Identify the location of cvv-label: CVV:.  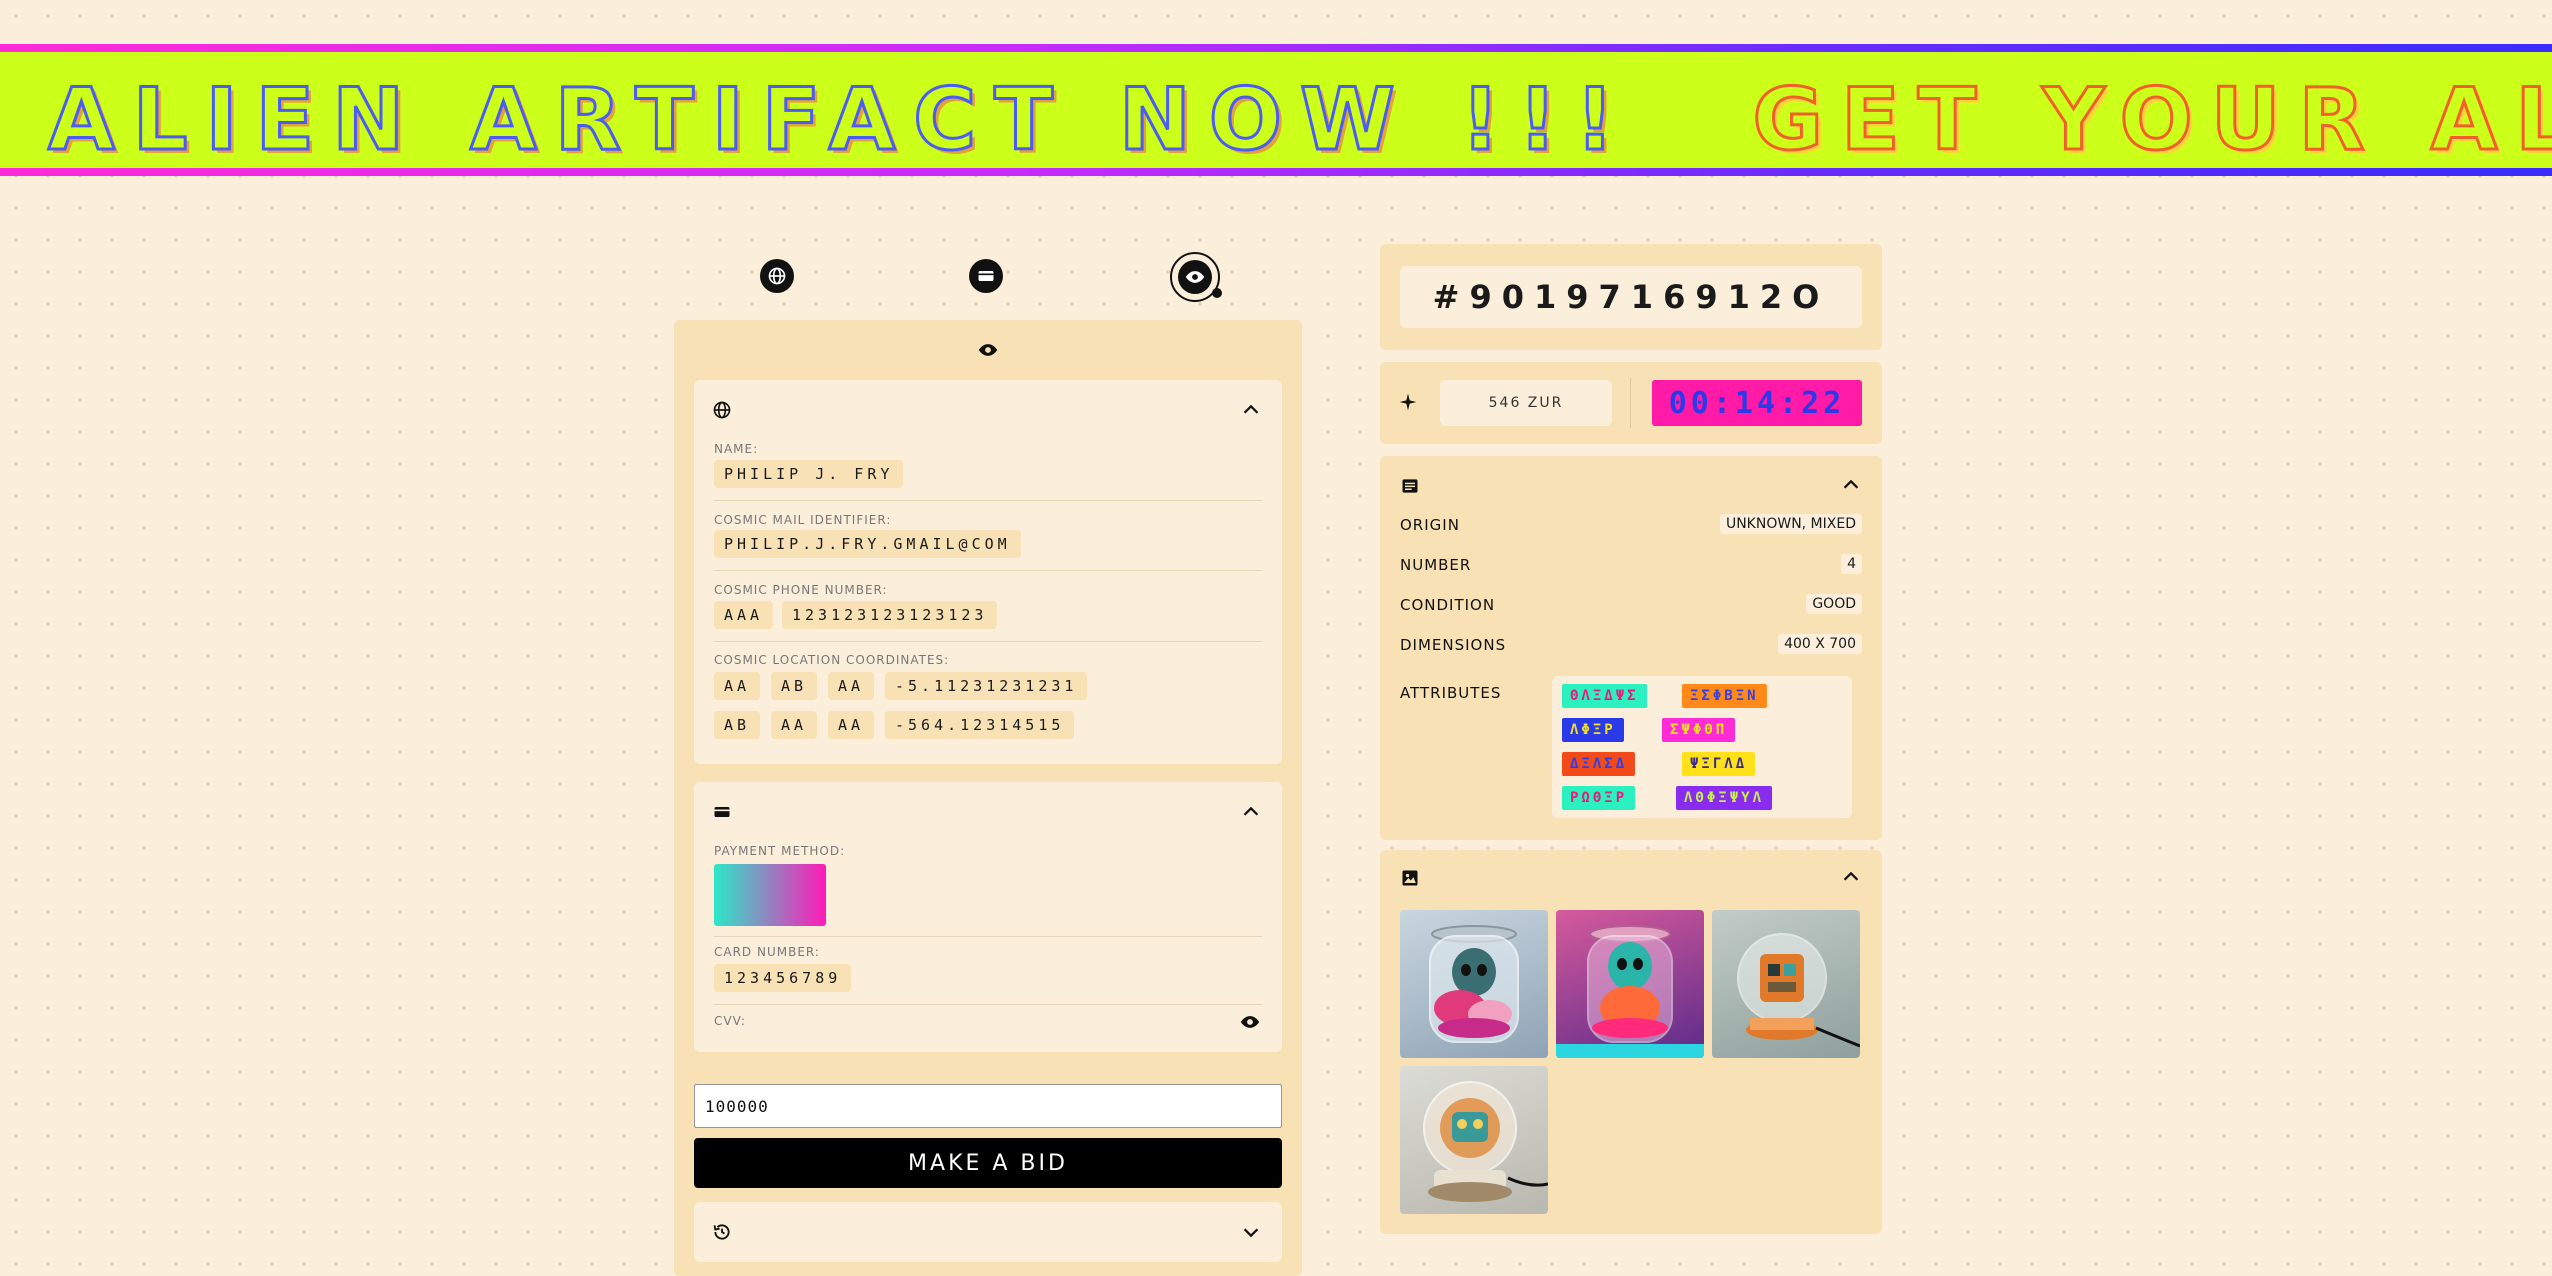
(730, 1021).